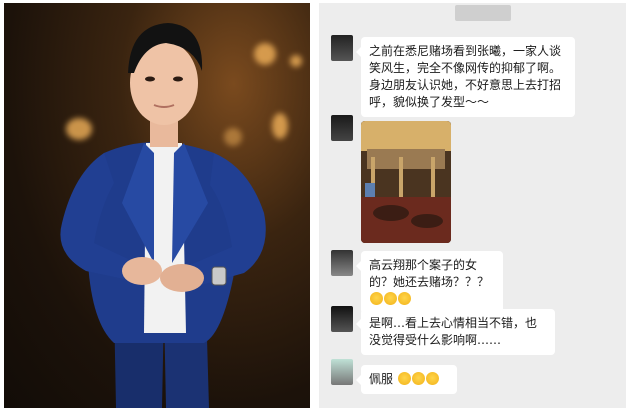  I want to click on casino-interior-image, so click(406, 182).